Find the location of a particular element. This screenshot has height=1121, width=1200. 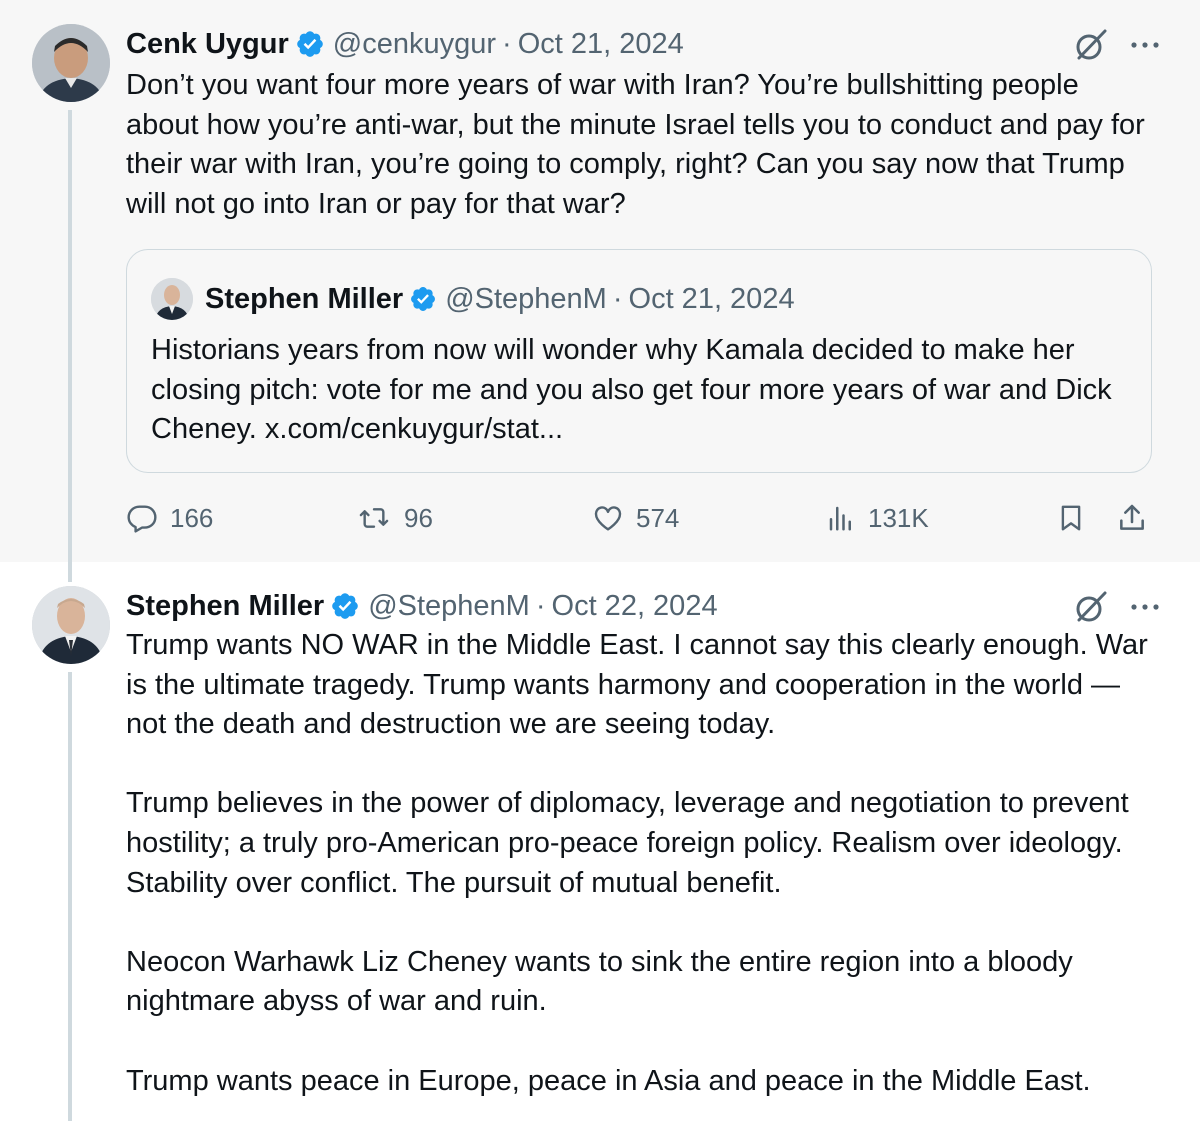

tweet-actions: 166 96 574 131K is located at coordinates (639, 518).